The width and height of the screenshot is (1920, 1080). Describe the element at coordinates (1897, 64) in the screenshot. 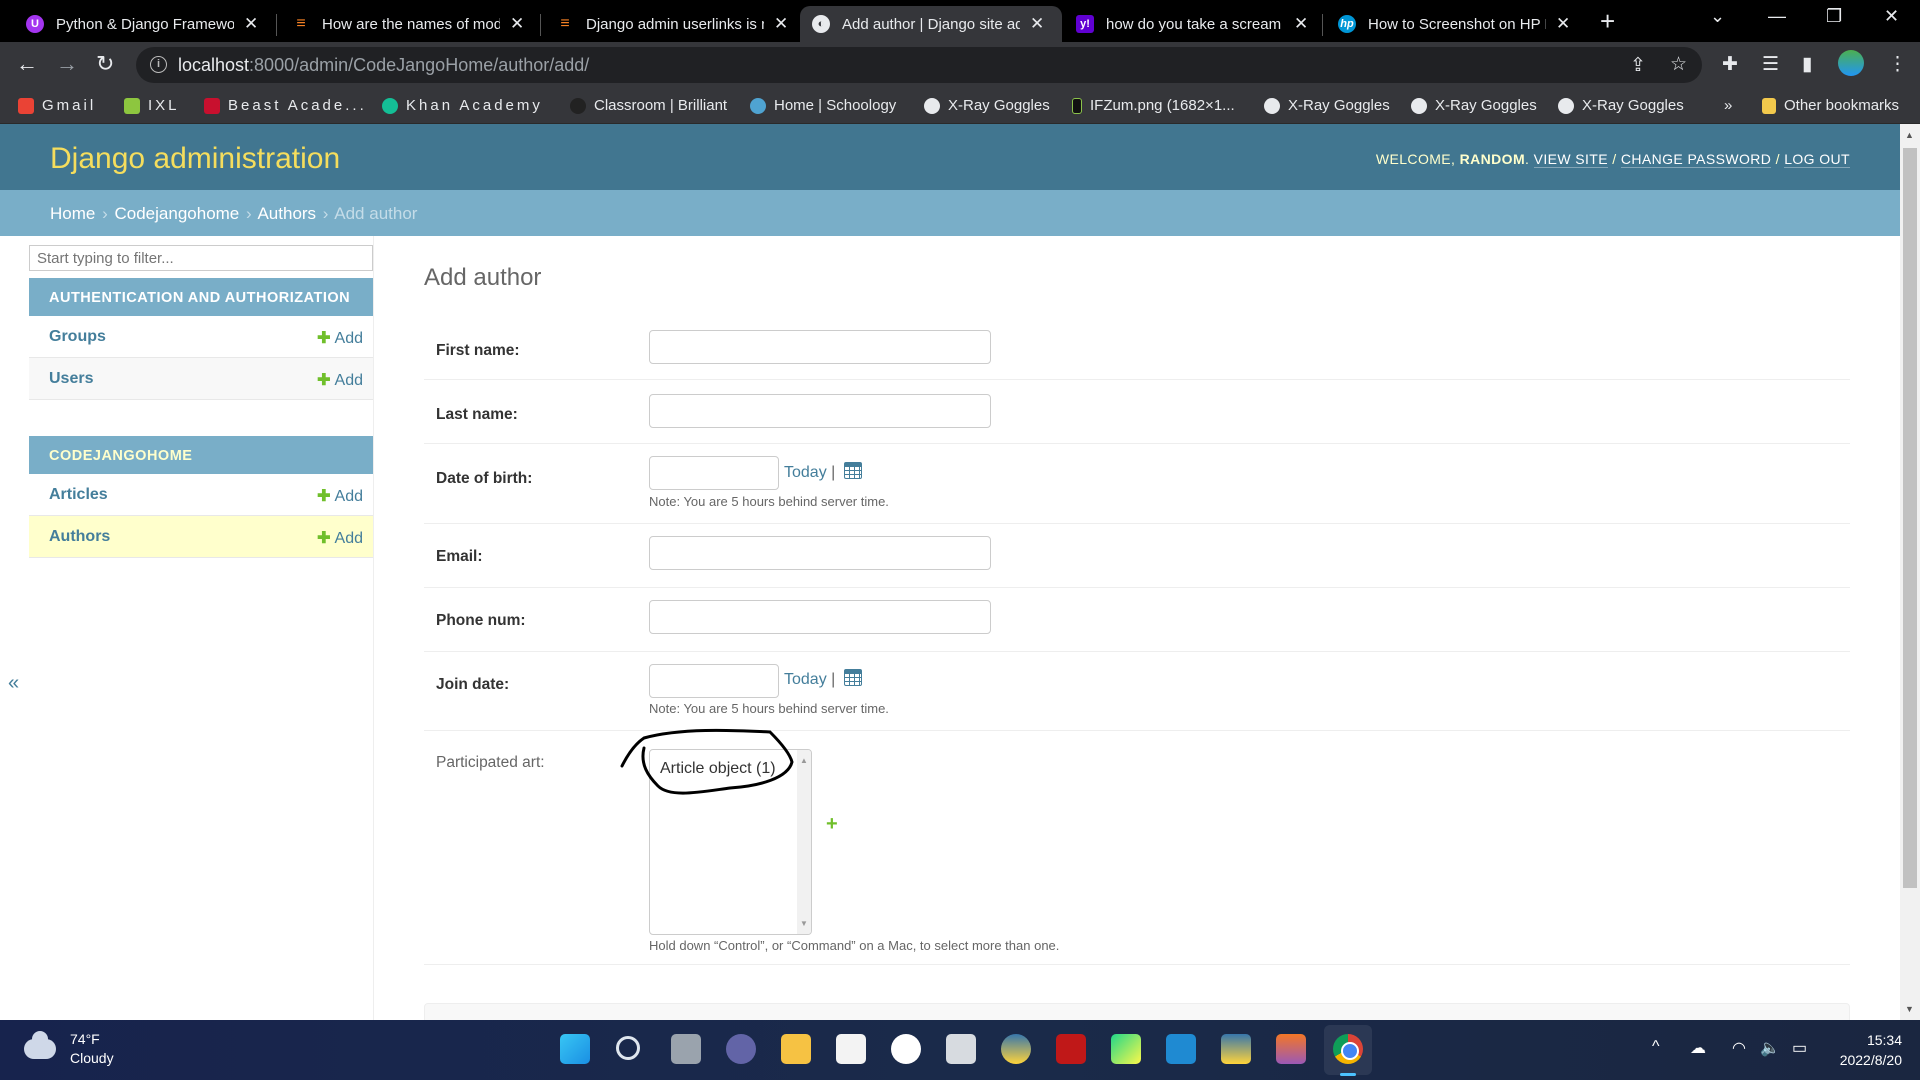

I see `chrome-menu-icon: ⋮` at that location.